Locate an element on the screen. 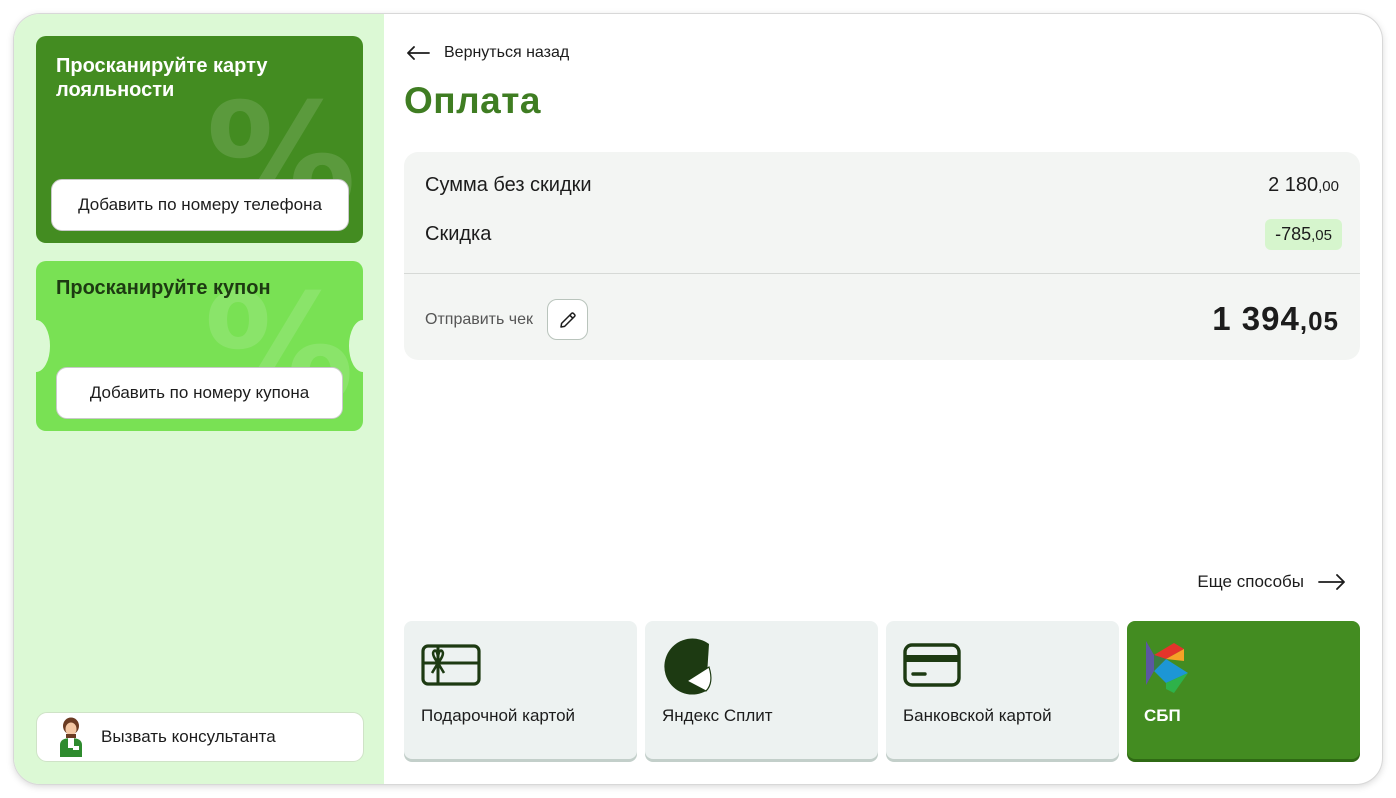  bank-card-label: Банковской картой is located at coordinates (977, 715).